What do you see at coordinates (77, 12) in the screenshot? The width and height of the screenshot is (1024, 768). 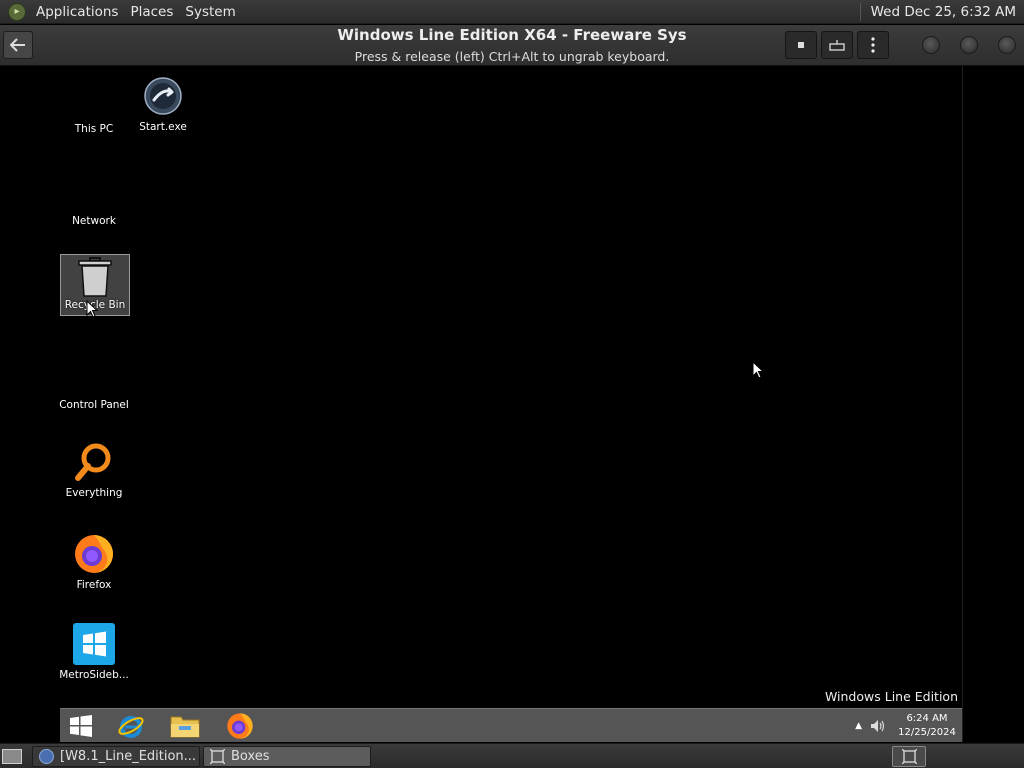 I see `applications-menu: Applications` at bounding box center [77, 12].